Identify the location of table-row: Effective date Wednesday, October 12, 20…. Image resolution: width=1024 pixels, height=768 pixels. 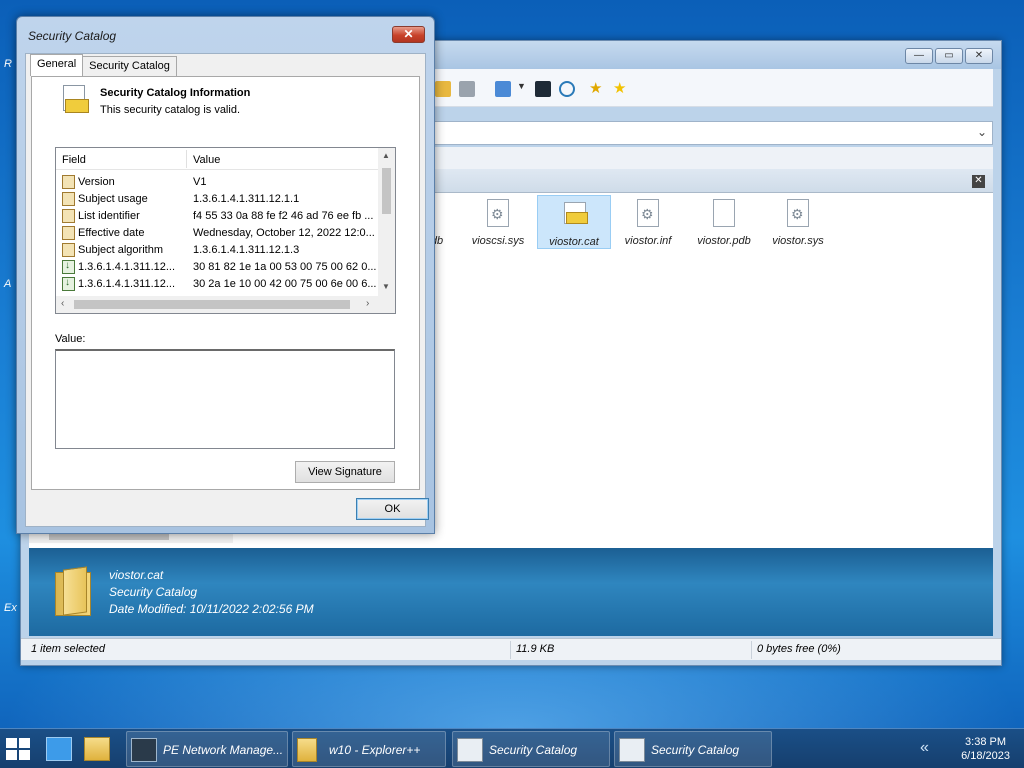
(217, 233).